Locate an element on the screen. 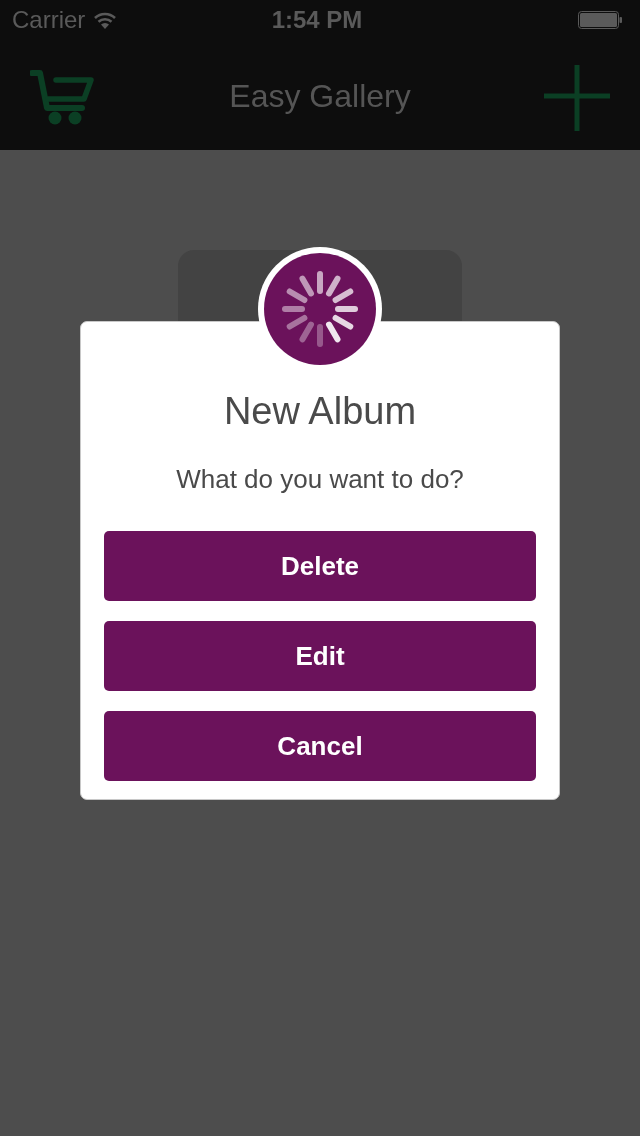 Image resolution: width=640 pixels, height=1136 pixels. action-button: Delete is located at coordinates (320, 566).